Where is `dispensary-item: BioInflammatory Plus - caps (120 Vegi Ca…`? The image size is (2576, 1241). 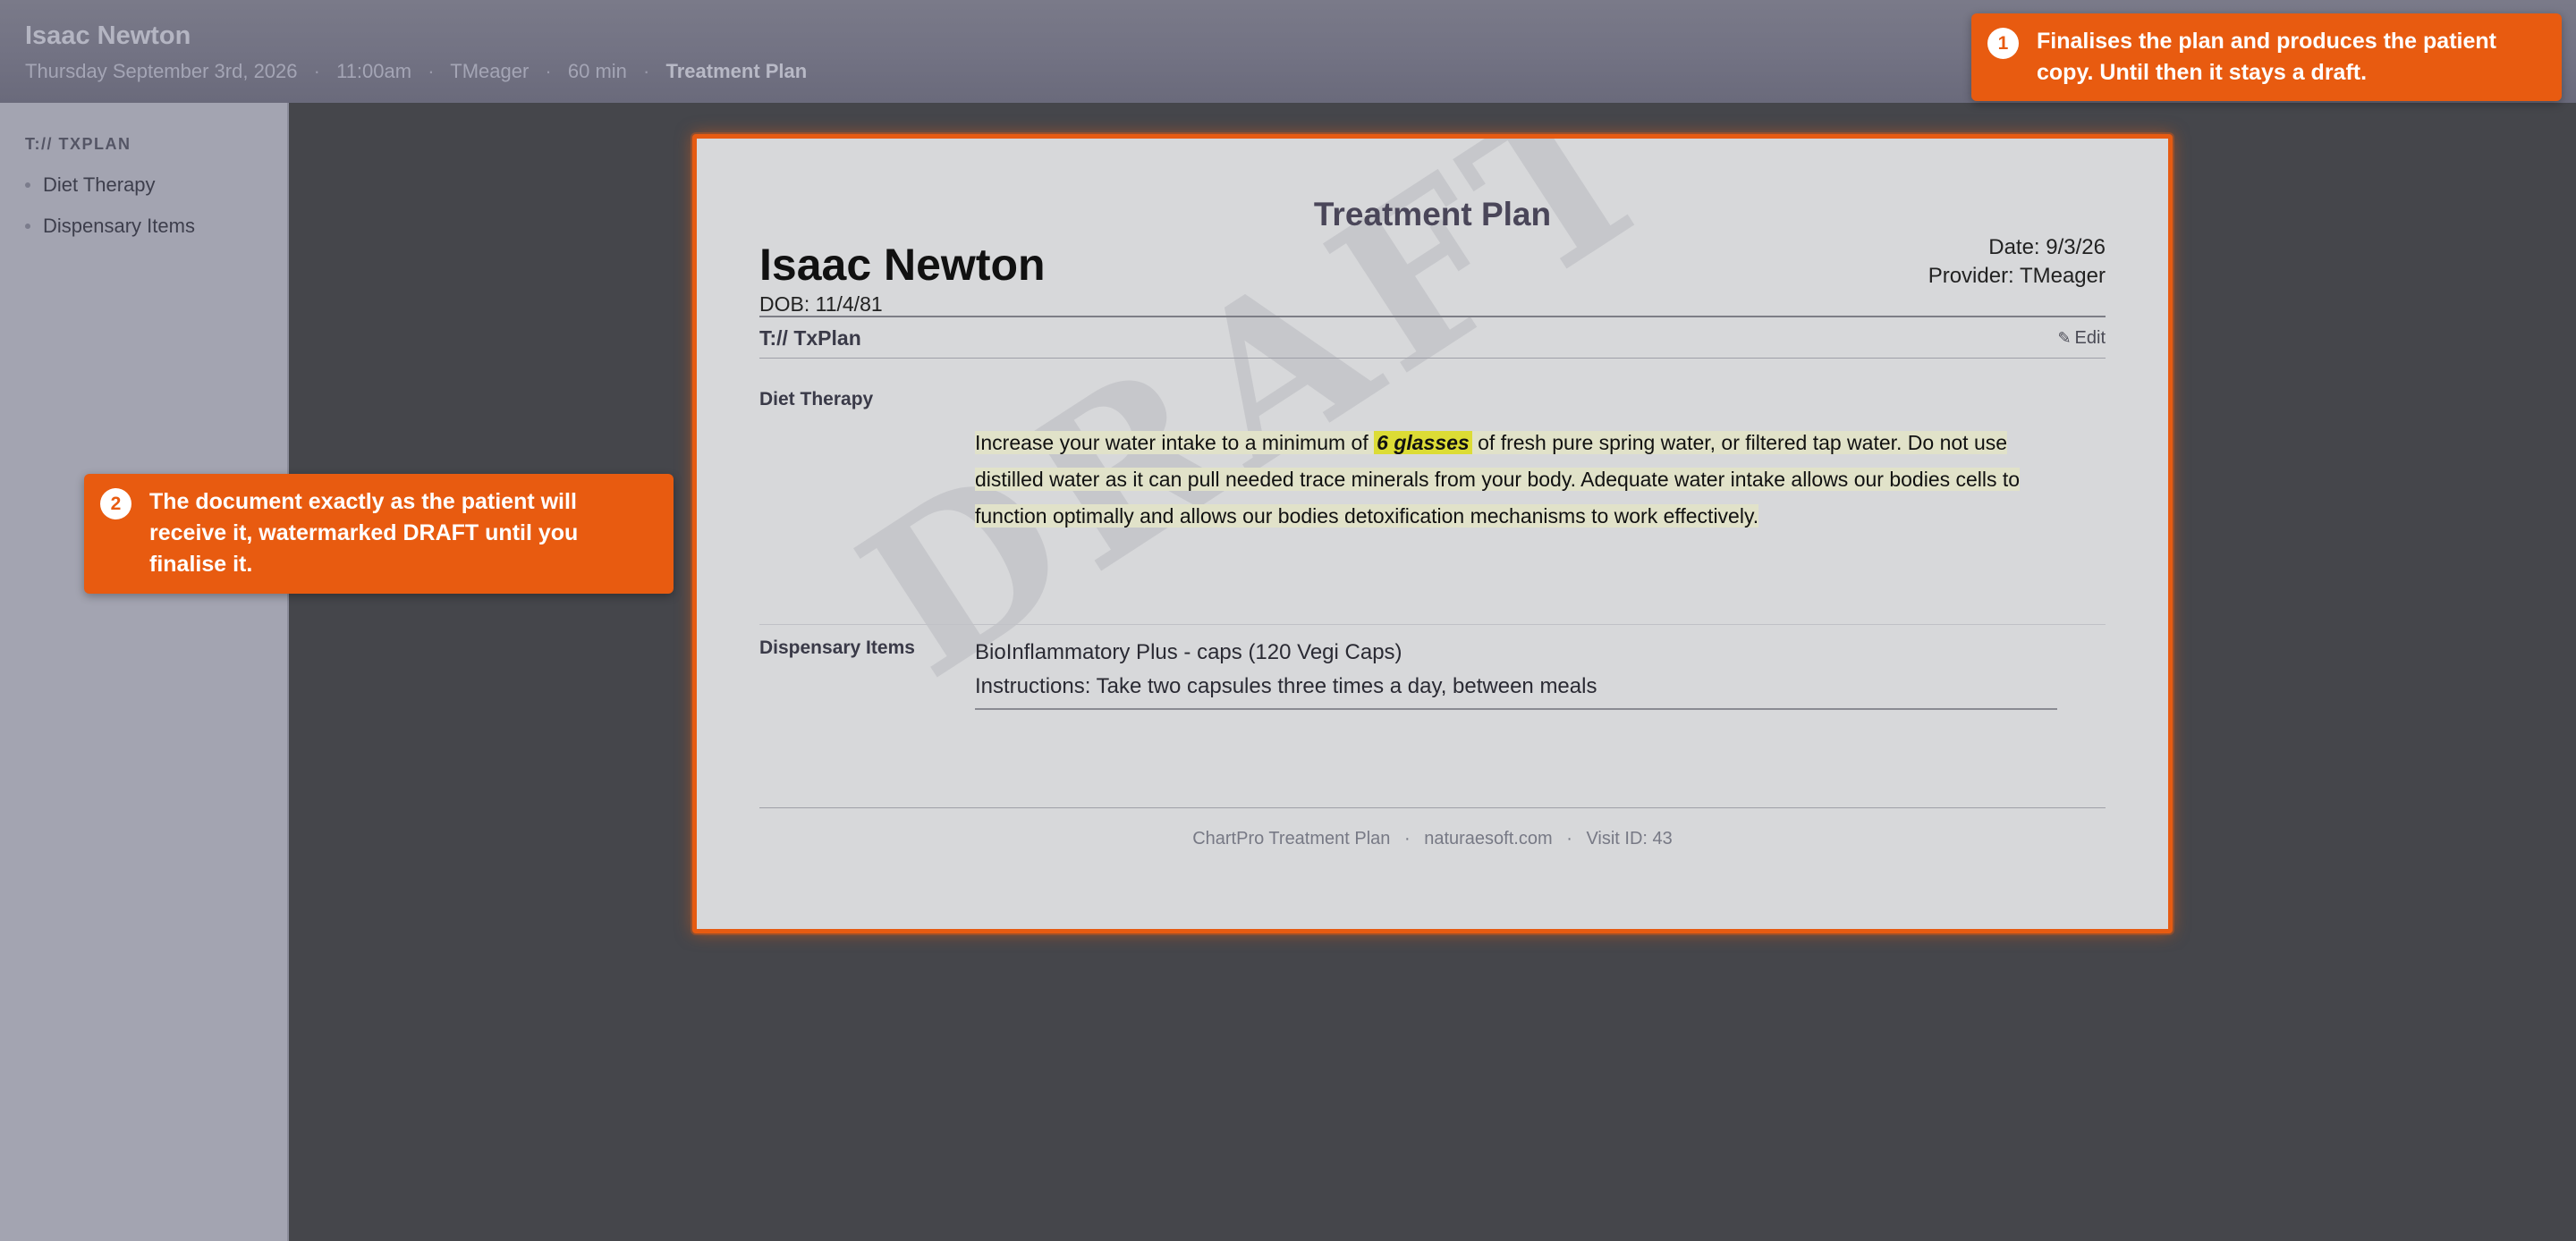 dispensary-item: BioInflammatory Plus - caps (120 Vegi Ca… is located at coordinates (1286, 670).